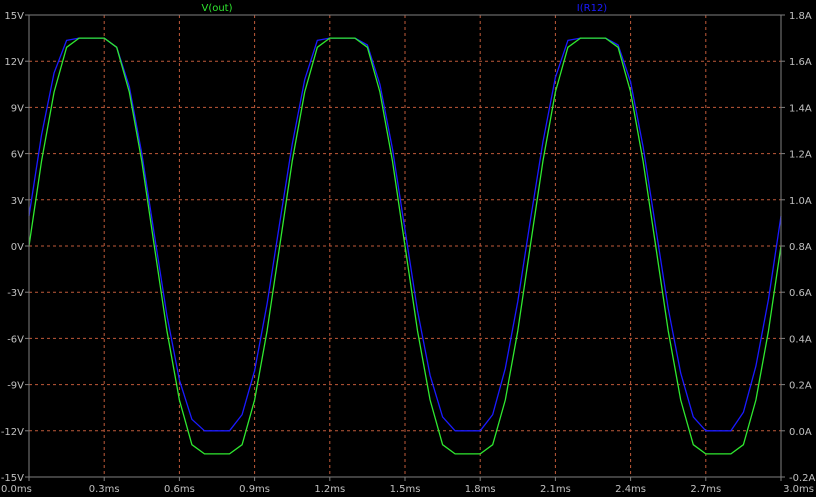 Image resolution: width=816 pixels, height=497 pixels. I want to click on x-tick-label: 3.0ms, so click(798, 489).